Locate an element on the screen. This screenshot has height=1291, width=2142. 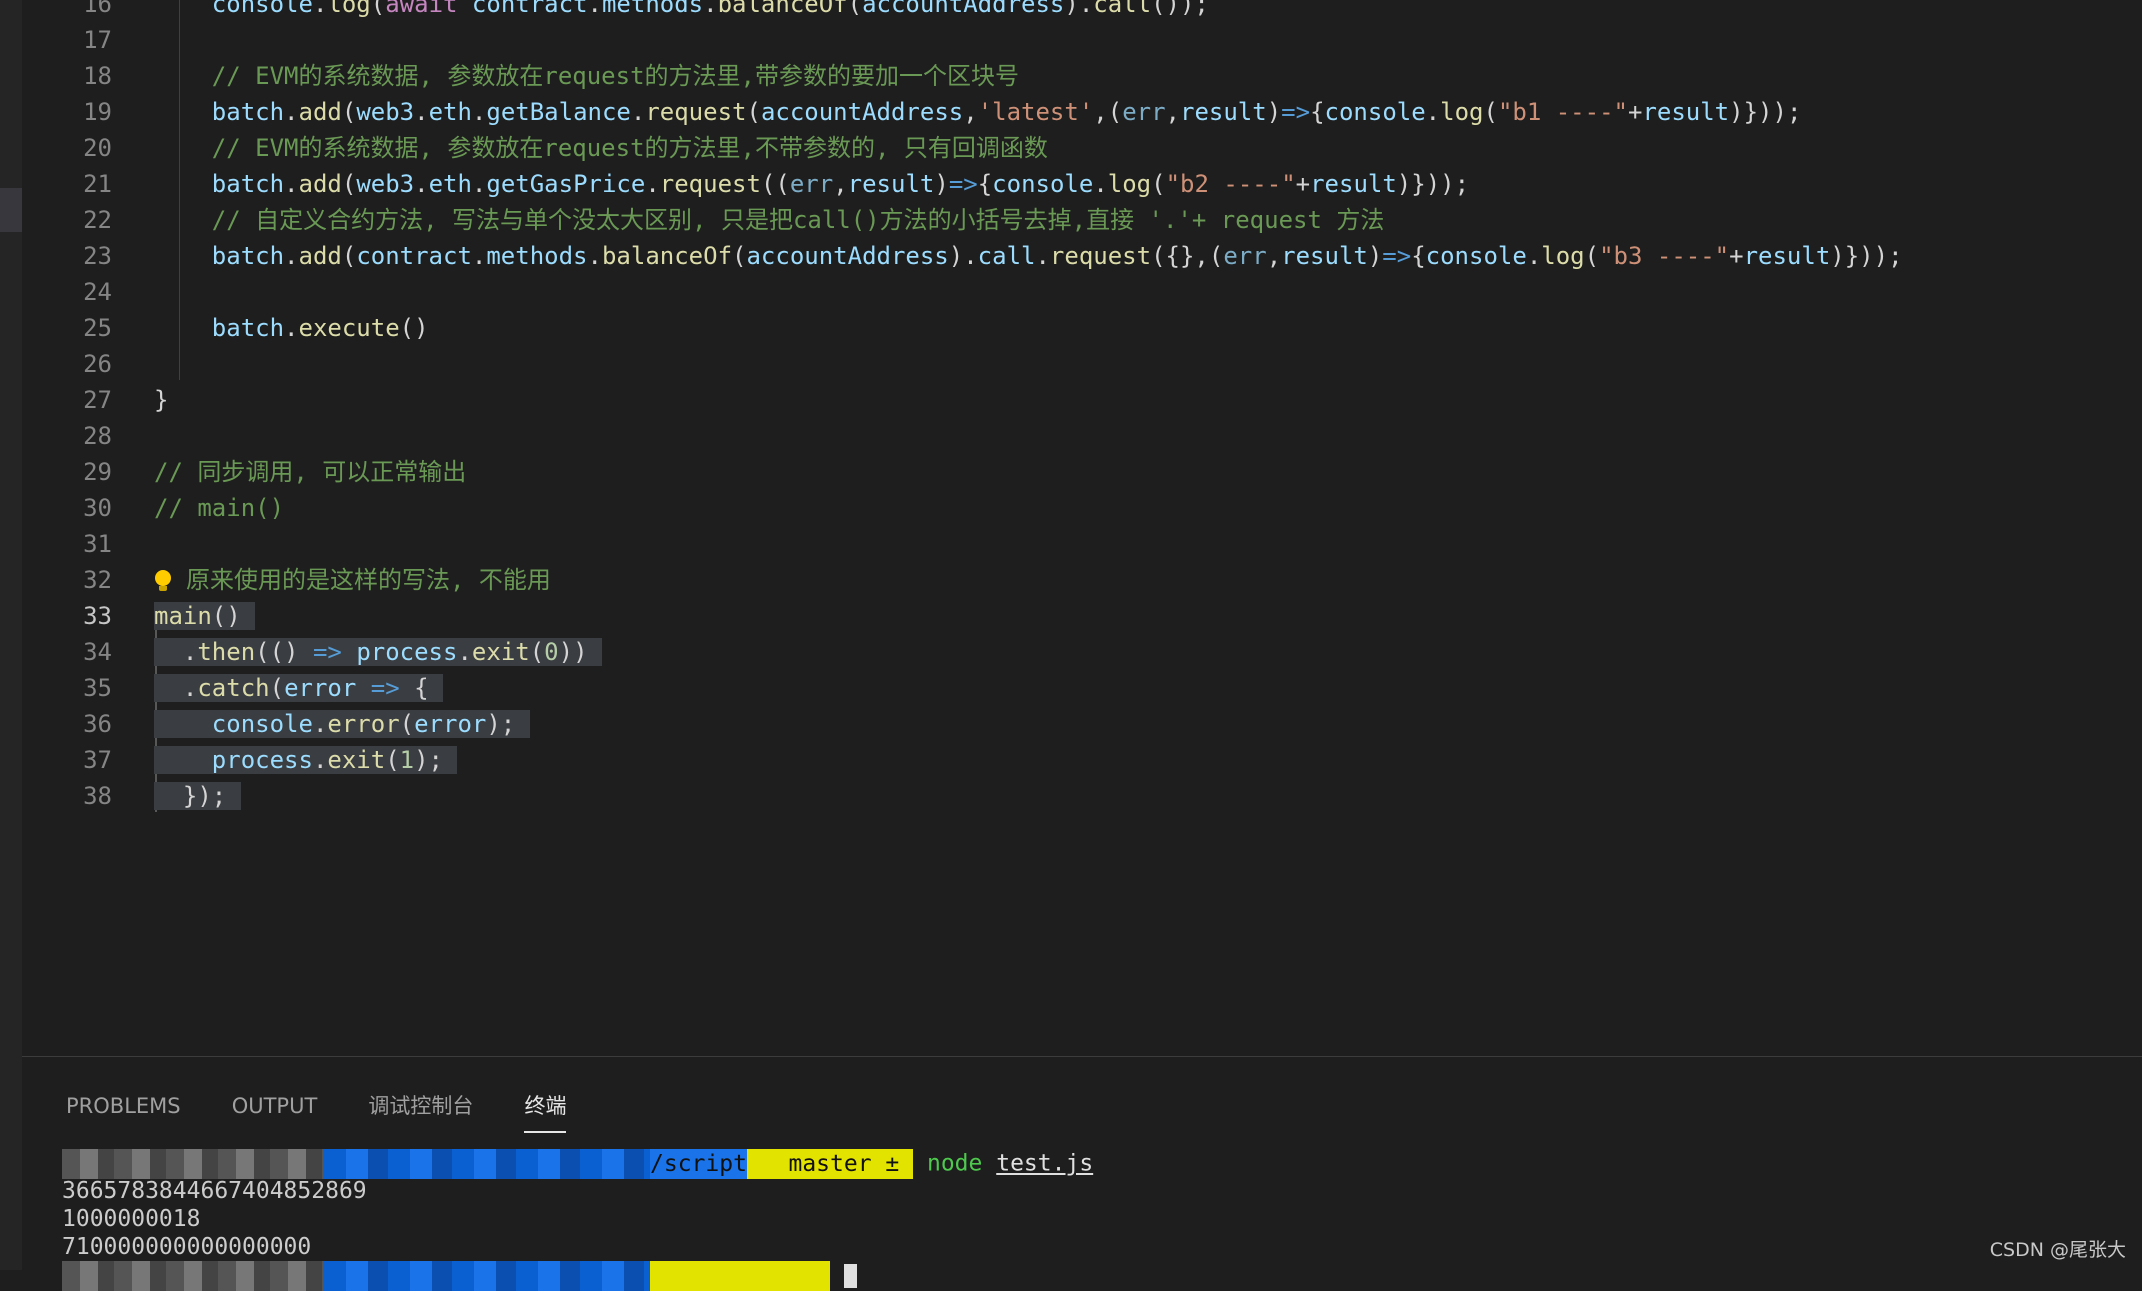
code-line-selected: }); is located at coordinates (197, 796).